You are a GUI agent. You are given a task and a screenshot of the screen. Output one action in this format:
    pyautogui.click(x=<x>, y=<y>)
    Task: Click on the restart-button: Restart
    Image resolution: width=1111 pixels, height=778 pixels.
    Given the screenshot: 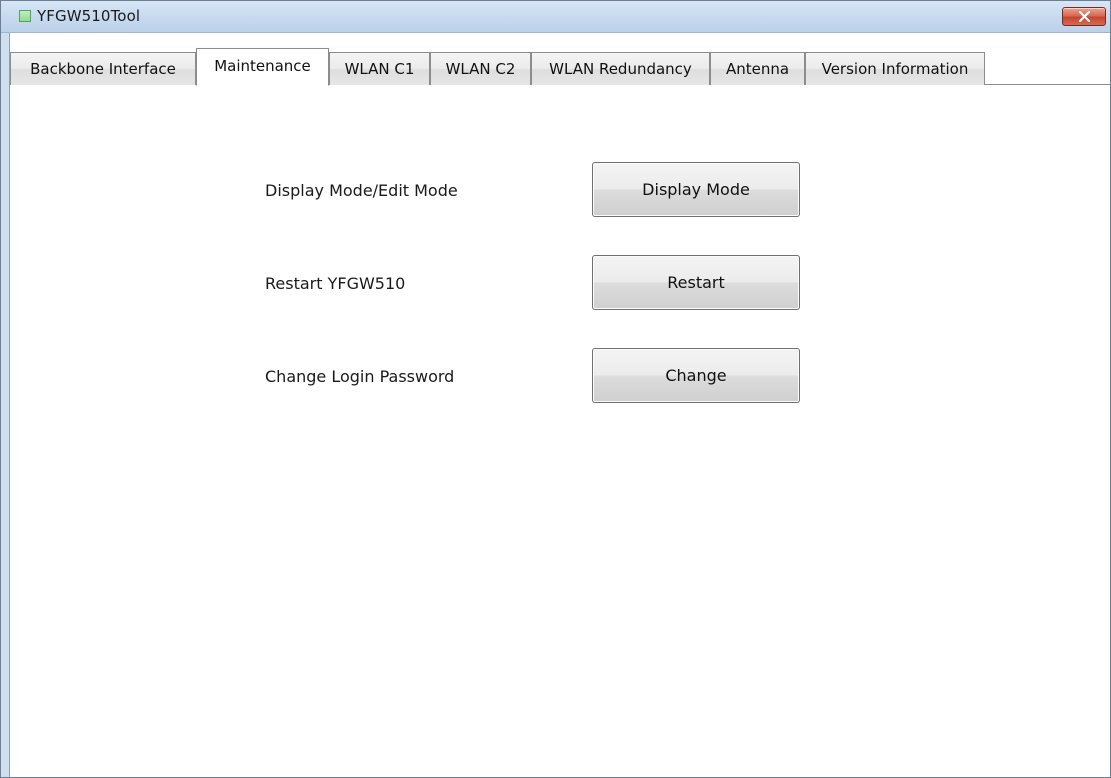 What is the action you would take?
    pyautogui.click(x=696, y=282)
    